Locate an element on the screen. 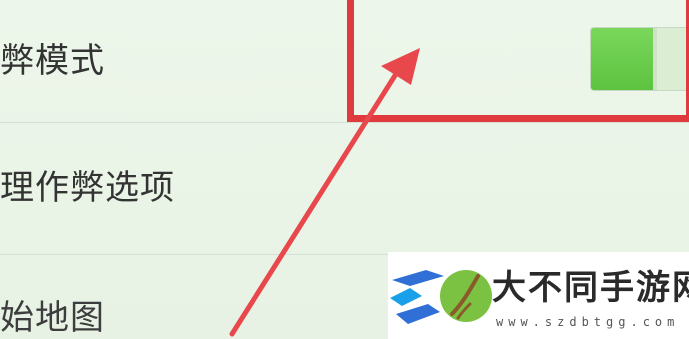 The image size is (689, 339). watermark-url: www.szdbtgg.com is located at coordinates (588, 322).